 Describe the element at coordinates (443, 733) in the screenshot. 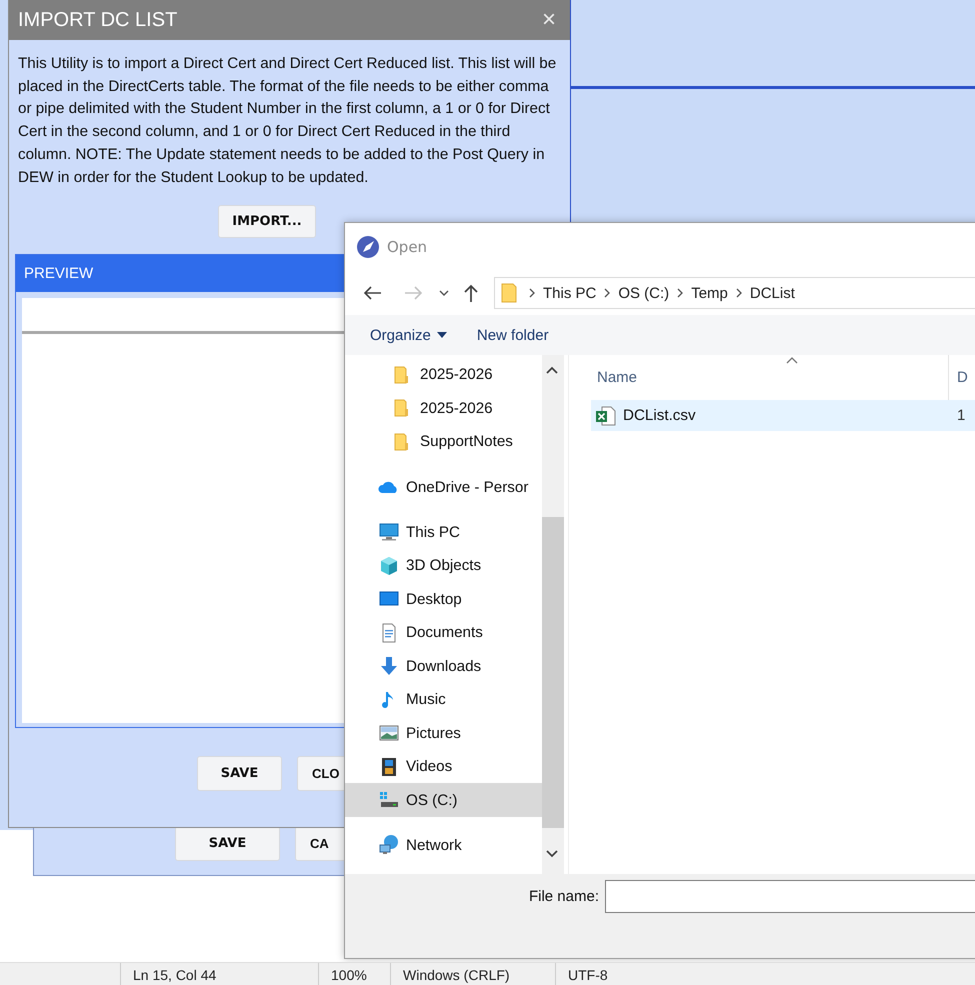

I see `nav-item: Pictures` at that location.